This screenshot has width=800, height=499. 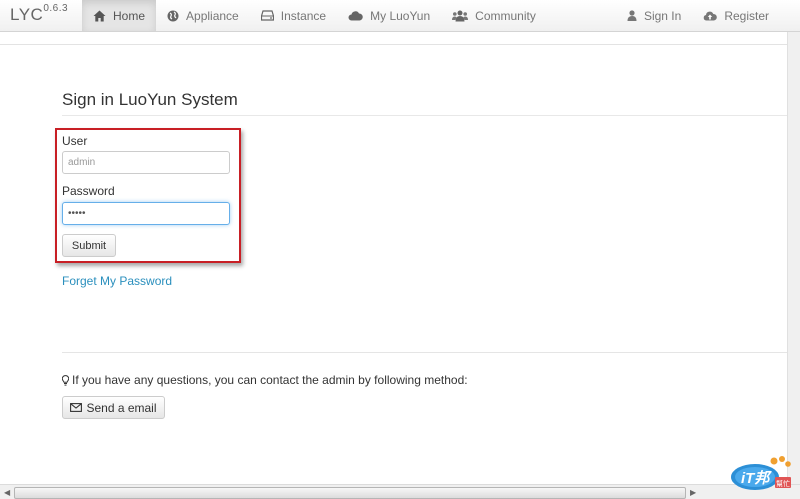 What do you see at coordinates (89, 245) in the screenshot?
I see `submit-button: Submit` at bounding box center [89, 245].